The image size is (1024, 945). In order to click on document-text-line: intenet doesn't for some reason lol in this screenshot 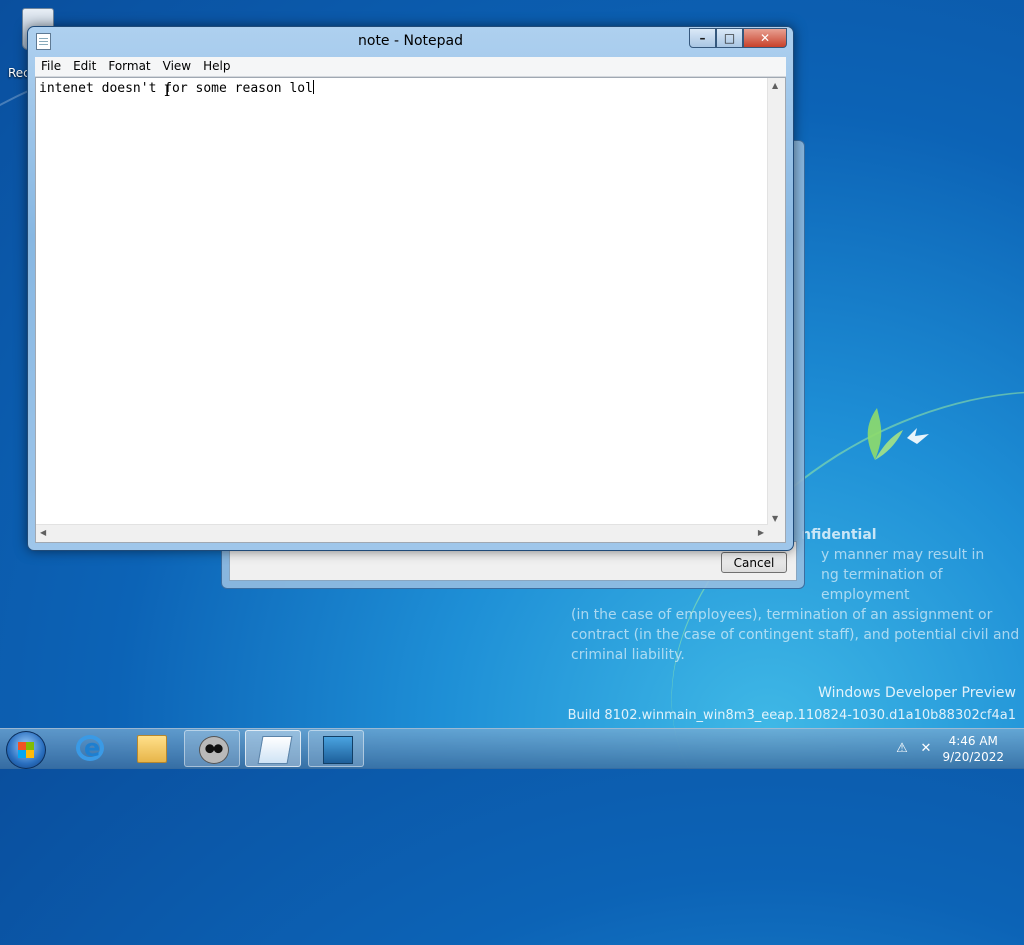, I will do `click(176, 88)`.